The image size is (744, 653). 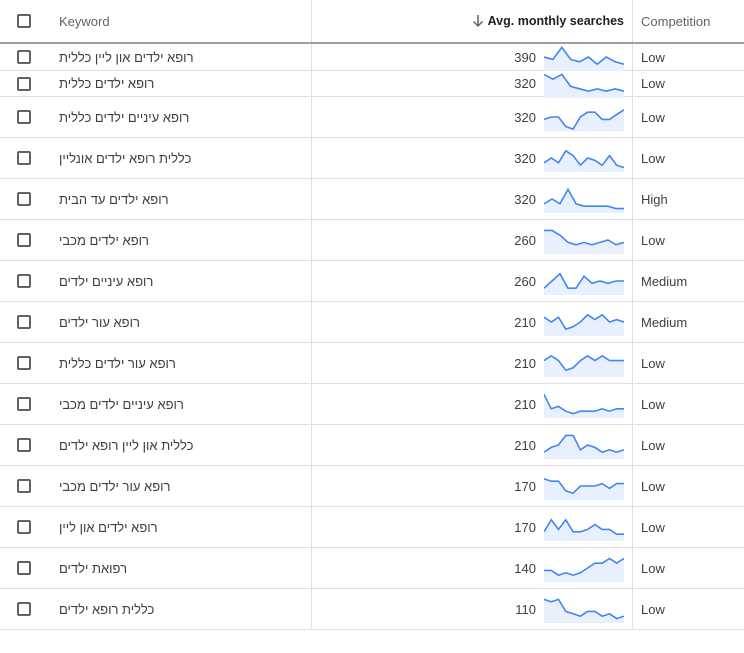 I want to click on table-row: רופא עיניים ילדים כללית 320 Low, so click(x=372, y=117).